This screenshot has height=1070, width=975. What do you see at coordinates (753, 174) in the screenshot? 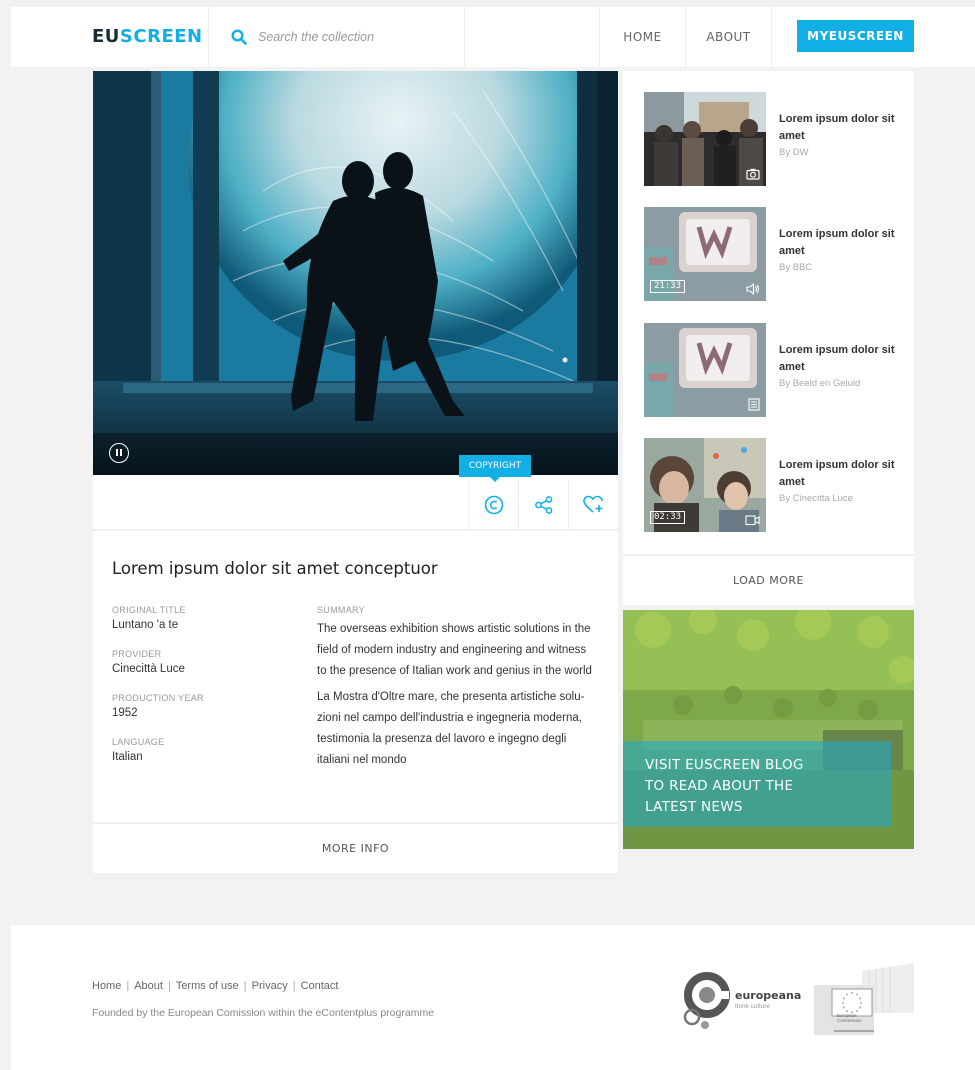
I see `camera-icon` at bounding box center [753, 174].